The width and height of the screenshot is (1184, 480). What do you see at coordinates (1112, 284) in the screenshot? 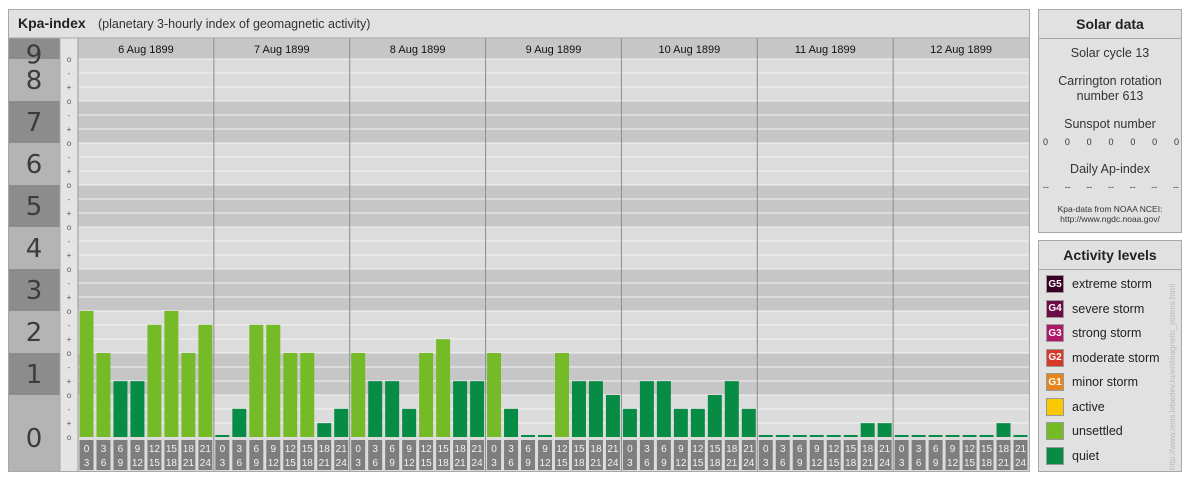
I see `legend-label: extreme storm` at bounding box center [1112, 284].